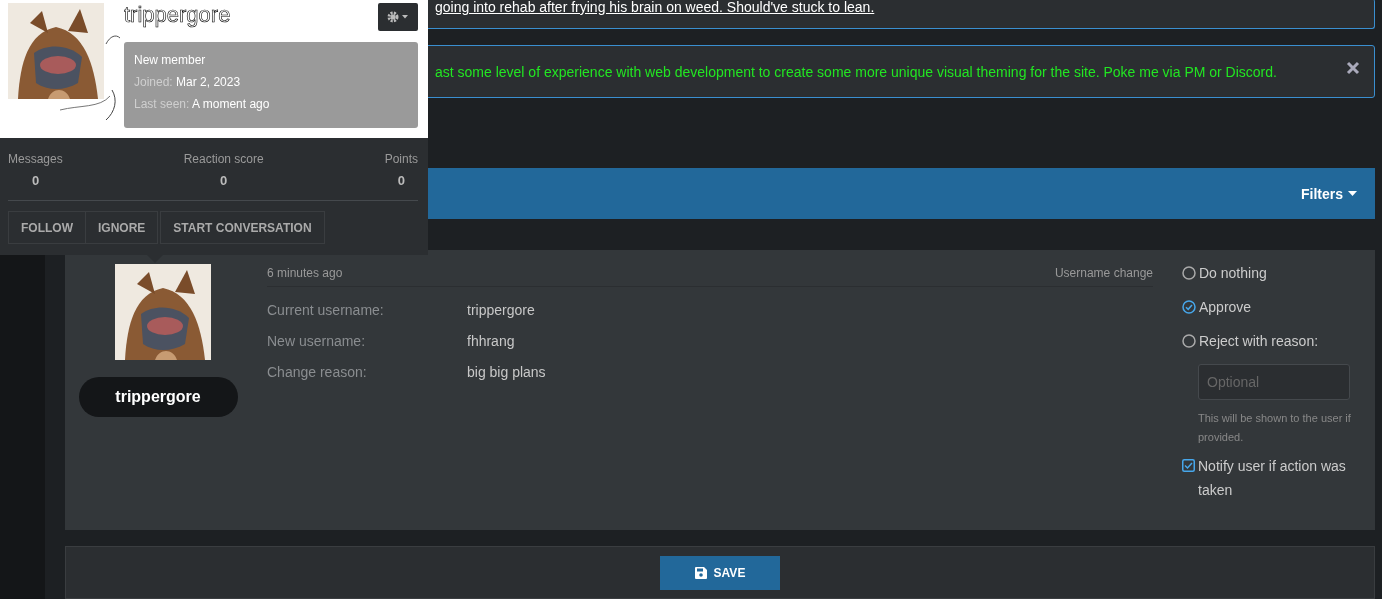  Describe the element at coordinates (1353, 67) in the screenshot. I see `close-icon` at that location.